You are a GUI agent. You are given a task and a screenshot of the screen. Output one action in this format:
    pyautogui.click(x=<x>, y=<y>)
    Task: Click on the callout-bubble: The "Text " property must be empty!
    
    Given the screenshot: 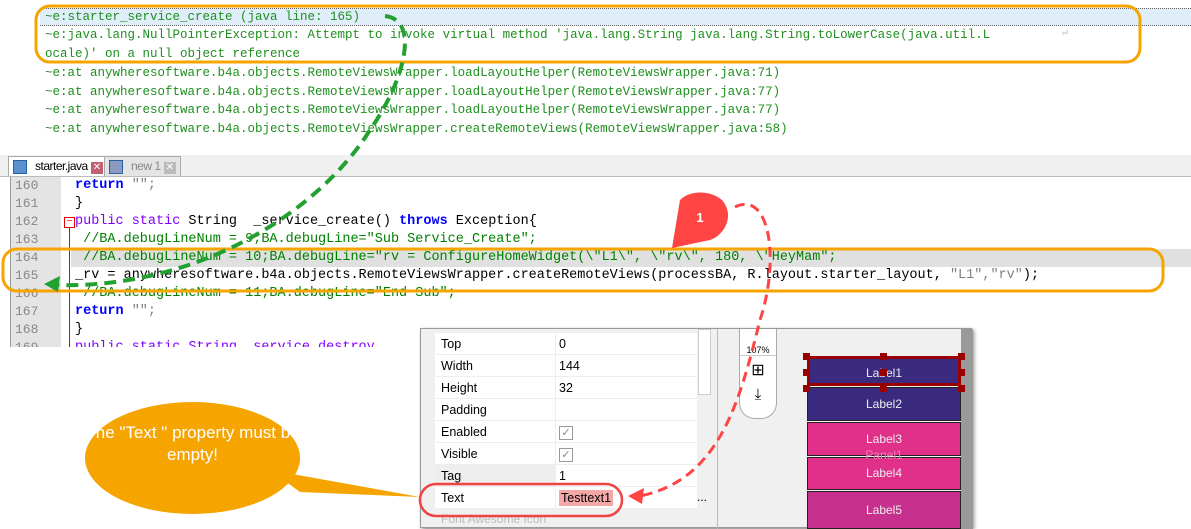 What is the action you would take?
    pyautogui.click(x=192, y=458)
    